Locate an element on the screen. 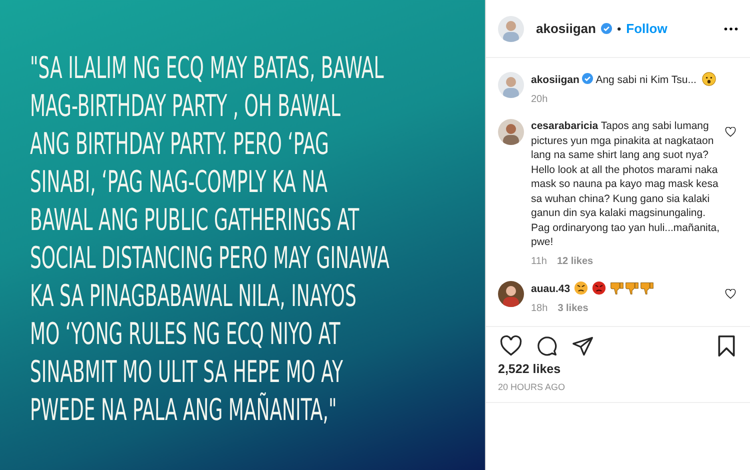  comment-username: akosiigan is located at coordinates (555, 80).